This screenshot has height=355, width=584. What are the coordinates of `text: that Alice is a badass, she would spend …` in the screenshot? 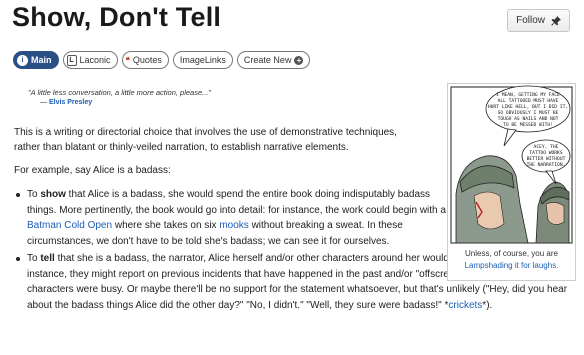 It's located at (236, 202).